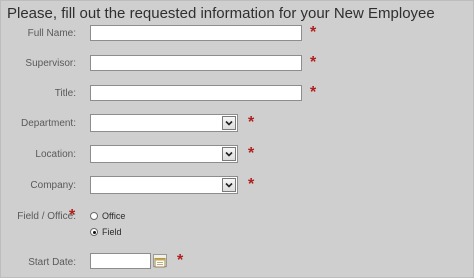 This screenshot has width=474, height=278. What do you see at coordinates (251, 122) in the screenshot?
I see `department-required-marker: *` at bounding box center [251, 122].